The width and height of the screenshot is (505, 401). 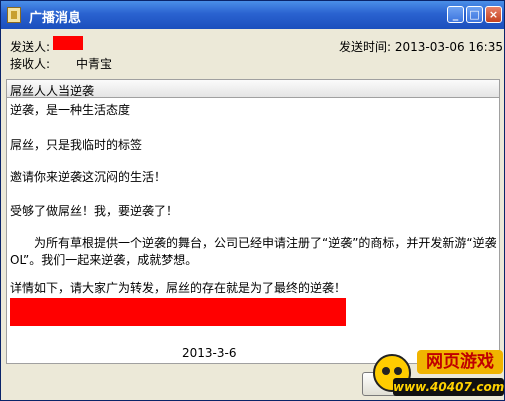 I want to click on watermark-logo: 网页游戏 www.40407.com, so click(x=437, y=374).